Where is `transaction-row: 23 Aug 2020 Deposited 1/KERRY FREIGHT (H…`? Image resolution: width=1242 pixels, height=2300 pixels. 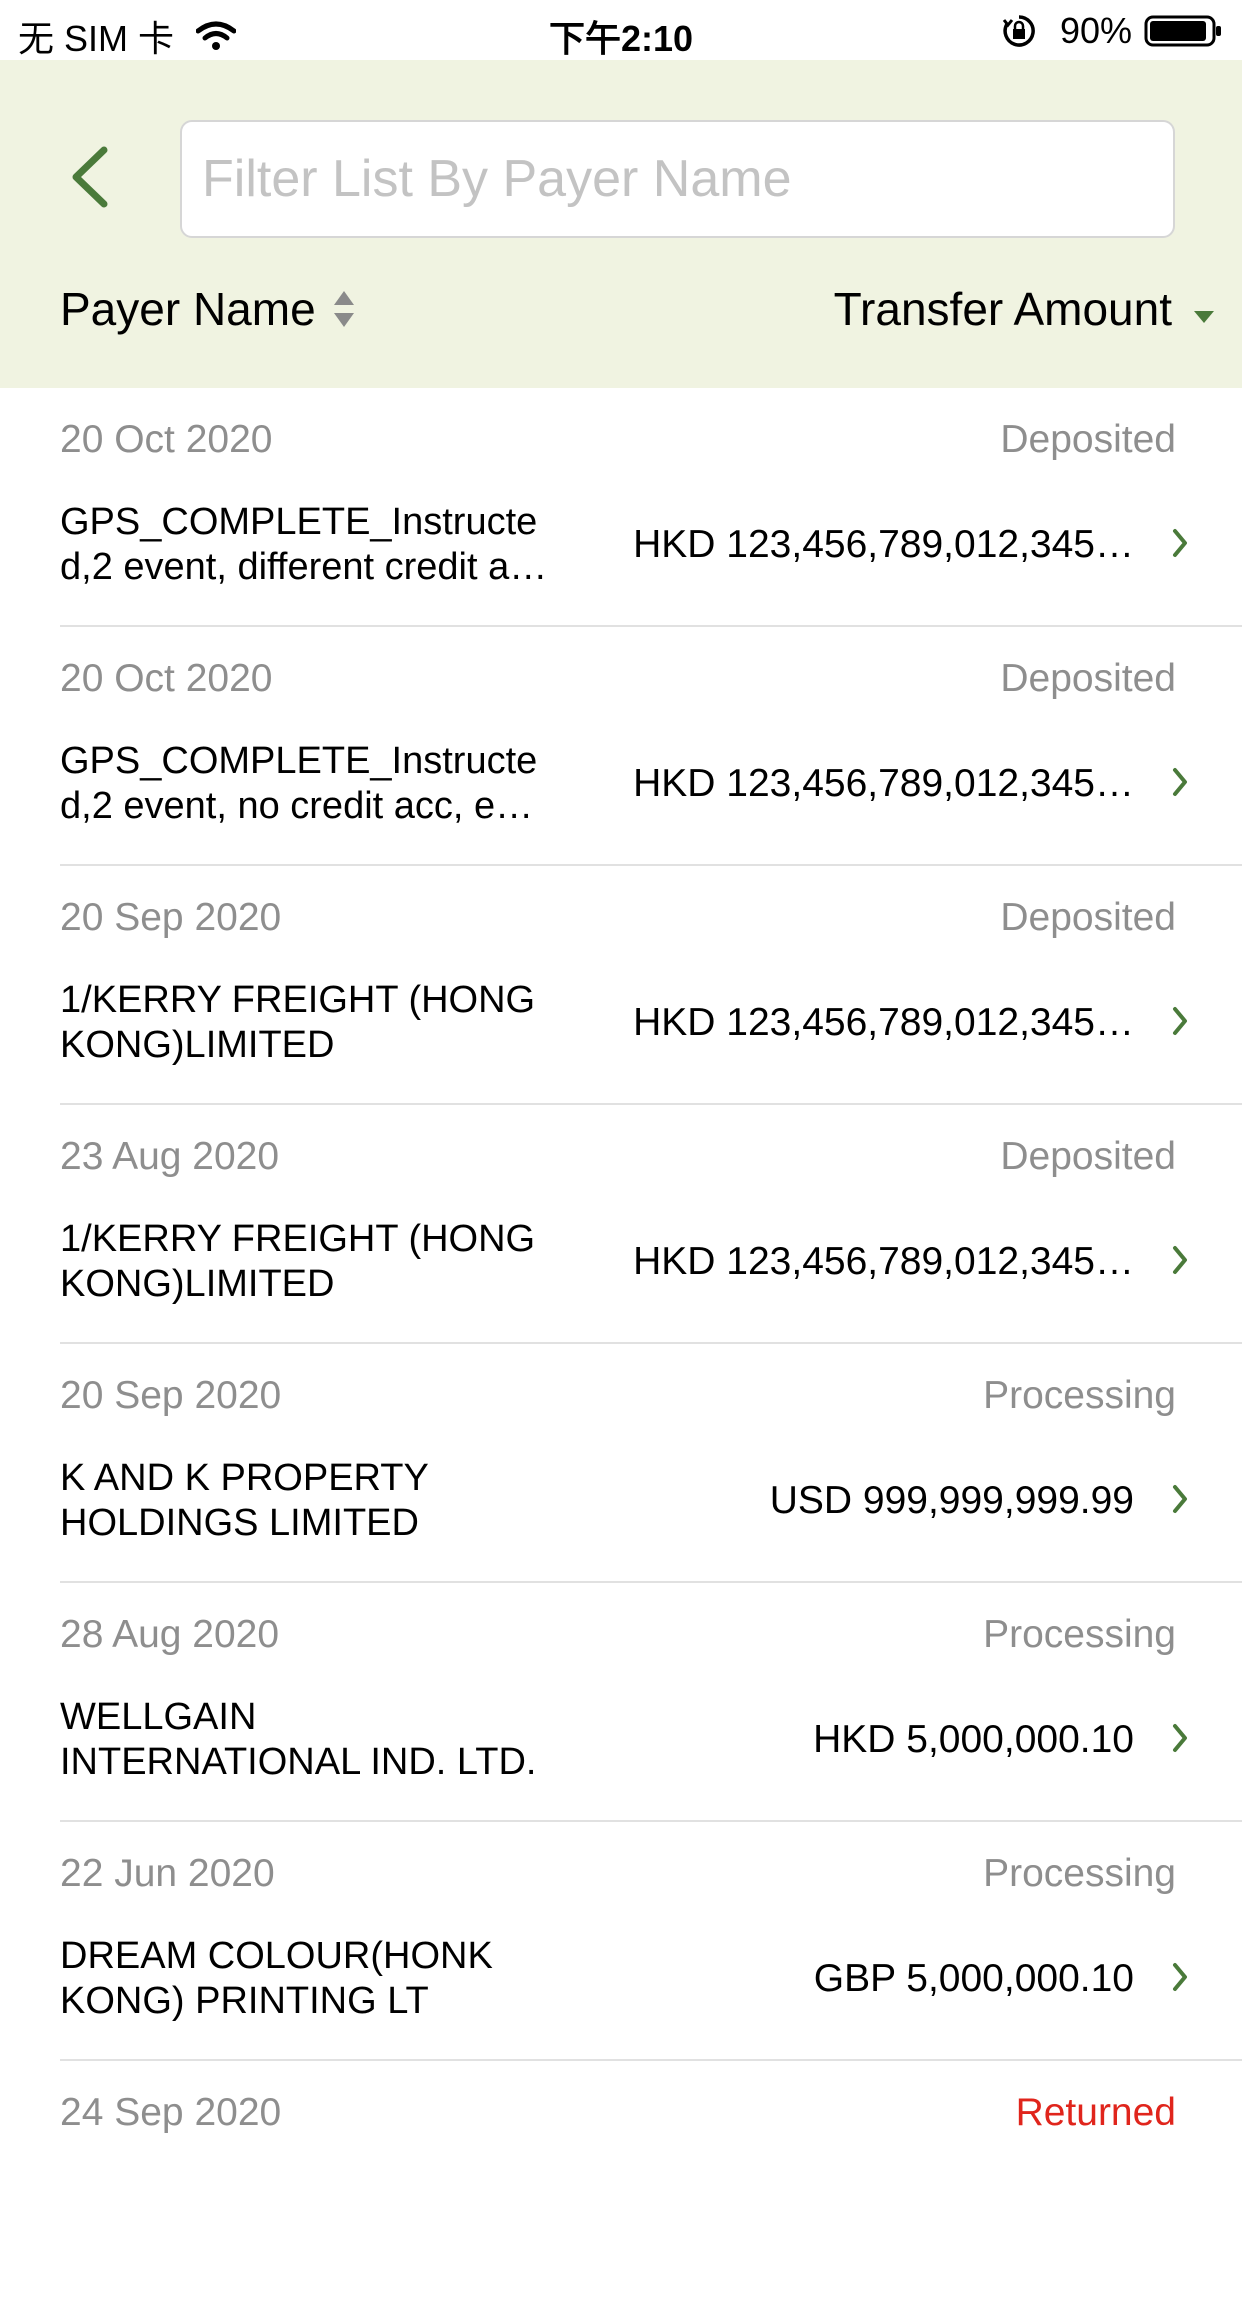 transaction-row: 23 Aug 2020 Deposited 1/KERRY FREIGHT (H… is located at coordinates (621, 1224).